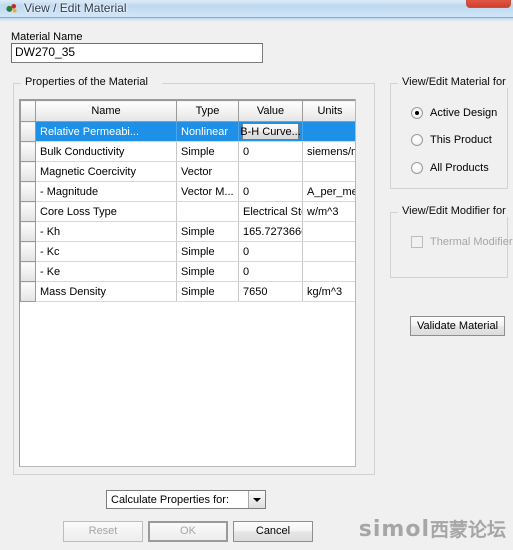 This screenshot has width=513, height=550. What do you see at coordinates (106, 251) in the screenshot?
I see `cell-name: - Kc` at bounding box center [106, 251].